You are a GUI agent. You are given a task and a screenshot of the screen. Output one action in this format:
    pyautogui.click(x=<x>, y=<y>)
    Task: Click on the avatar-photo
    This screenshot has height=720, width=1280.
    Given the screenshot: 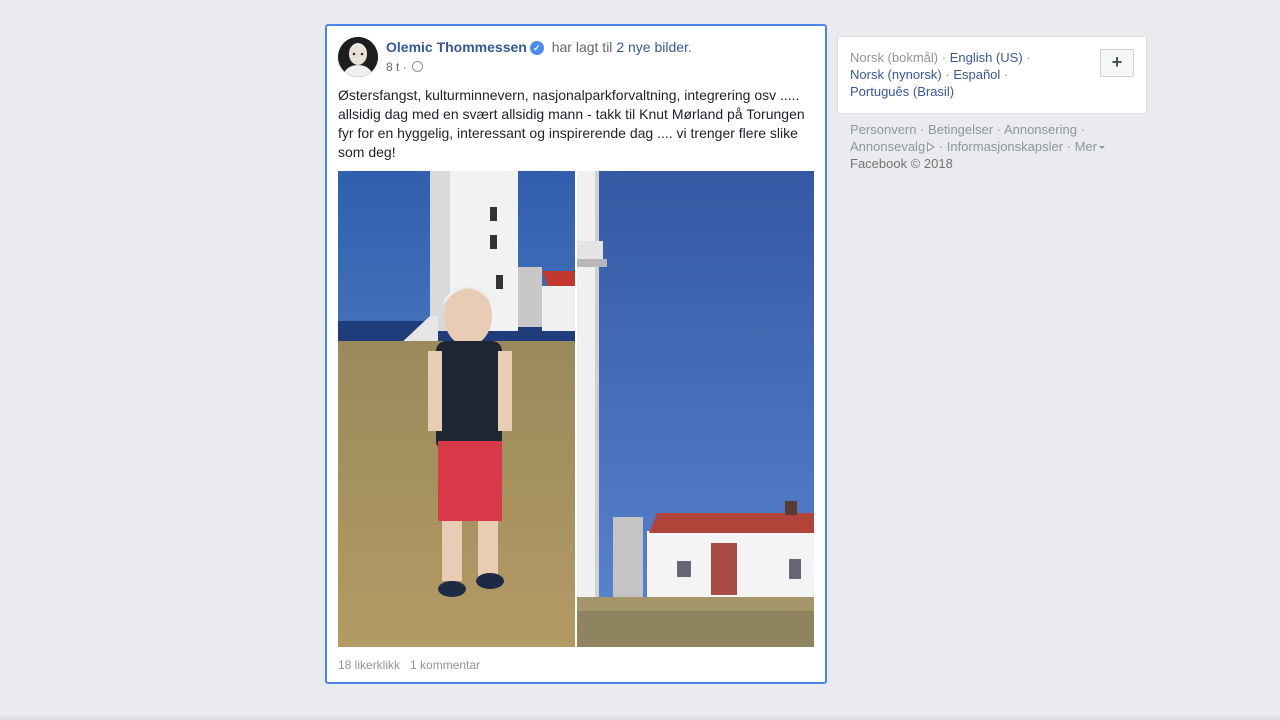 What is the action you would take?
    pyautogui.click(x=358, y=57)
    